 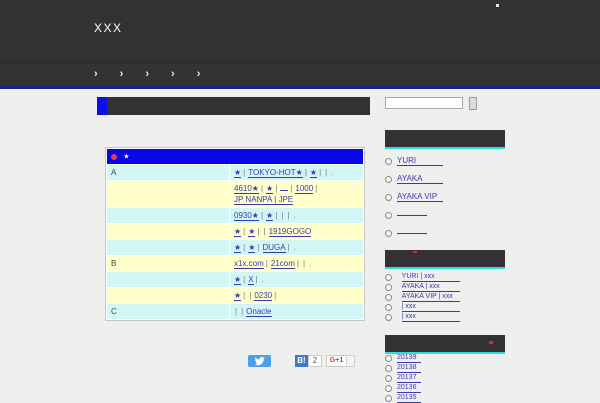 I want to click on hatena-bookmark-button: B!, so click(x=301, y=361).